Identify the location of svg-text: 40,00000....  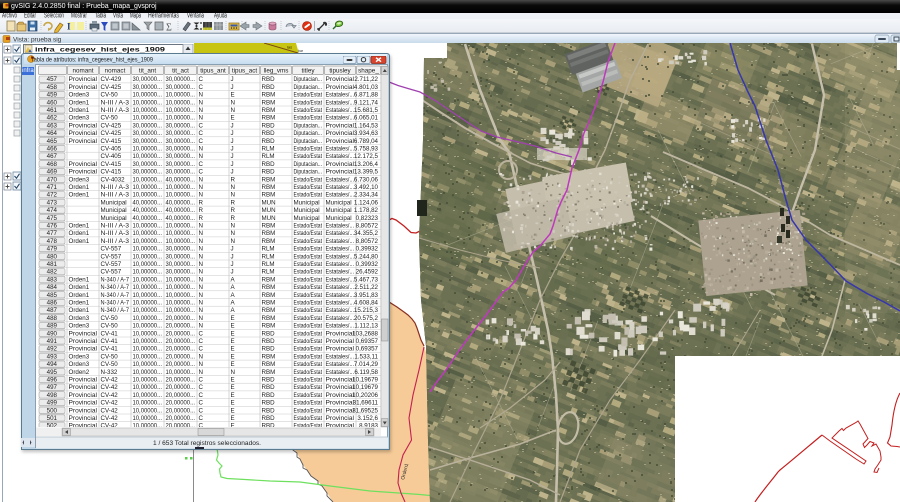
(181, 179).